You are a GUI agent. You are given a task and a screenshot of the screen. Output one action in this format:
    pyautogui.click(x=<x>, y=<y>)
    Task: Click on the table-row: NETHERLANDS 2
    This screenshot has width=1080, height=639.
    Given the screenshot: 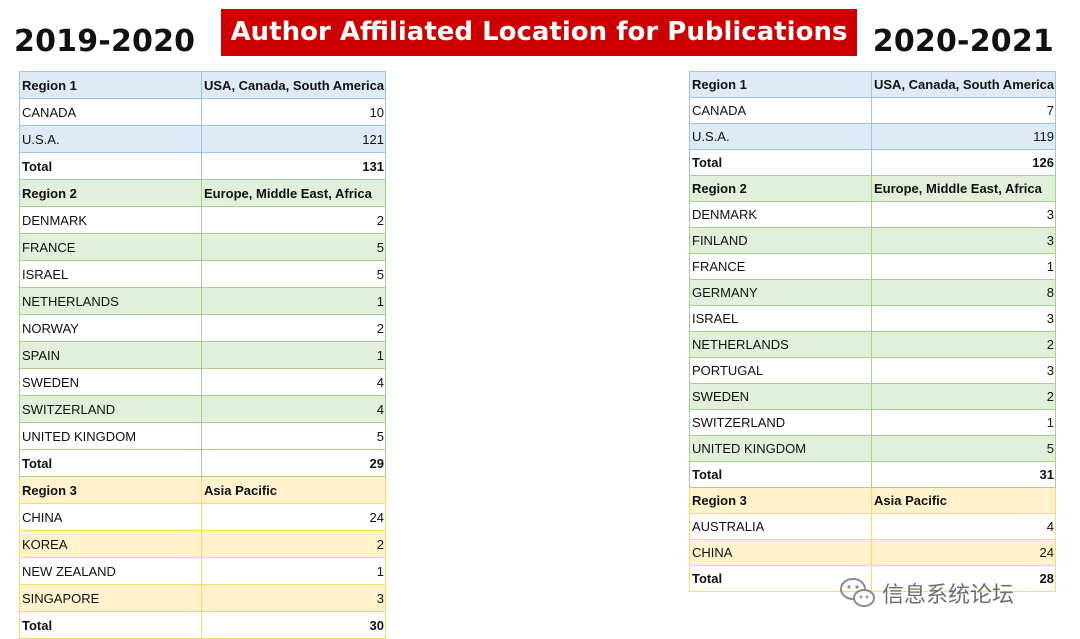 What is the action you would take?
    pyautogui.click(x=872, y=344)
    